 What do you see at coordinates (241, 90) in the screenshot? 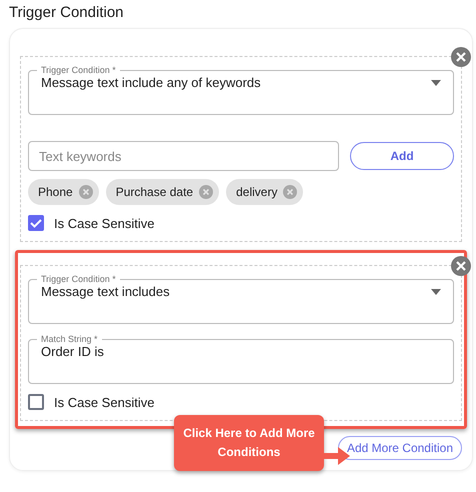
I see `condition-select: Trigger Condition * Message text include any of keywords` at bounding box center [241, 90].